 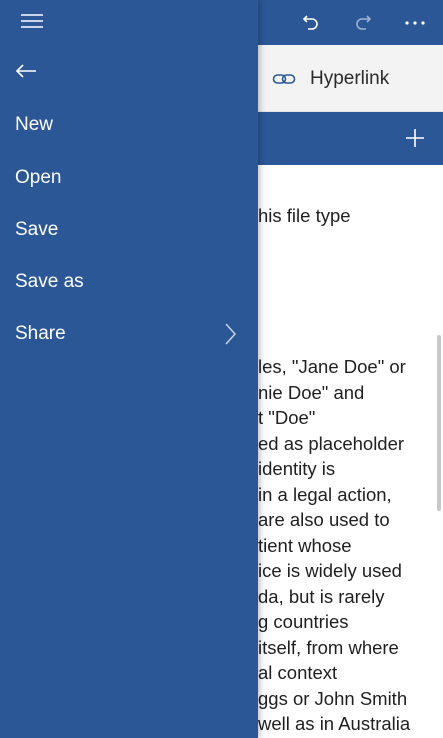 What do you see at coordinates (311, 392) in the screenshot?
I see `document-line: nie Doe" and` at bounding box center [311, 392].